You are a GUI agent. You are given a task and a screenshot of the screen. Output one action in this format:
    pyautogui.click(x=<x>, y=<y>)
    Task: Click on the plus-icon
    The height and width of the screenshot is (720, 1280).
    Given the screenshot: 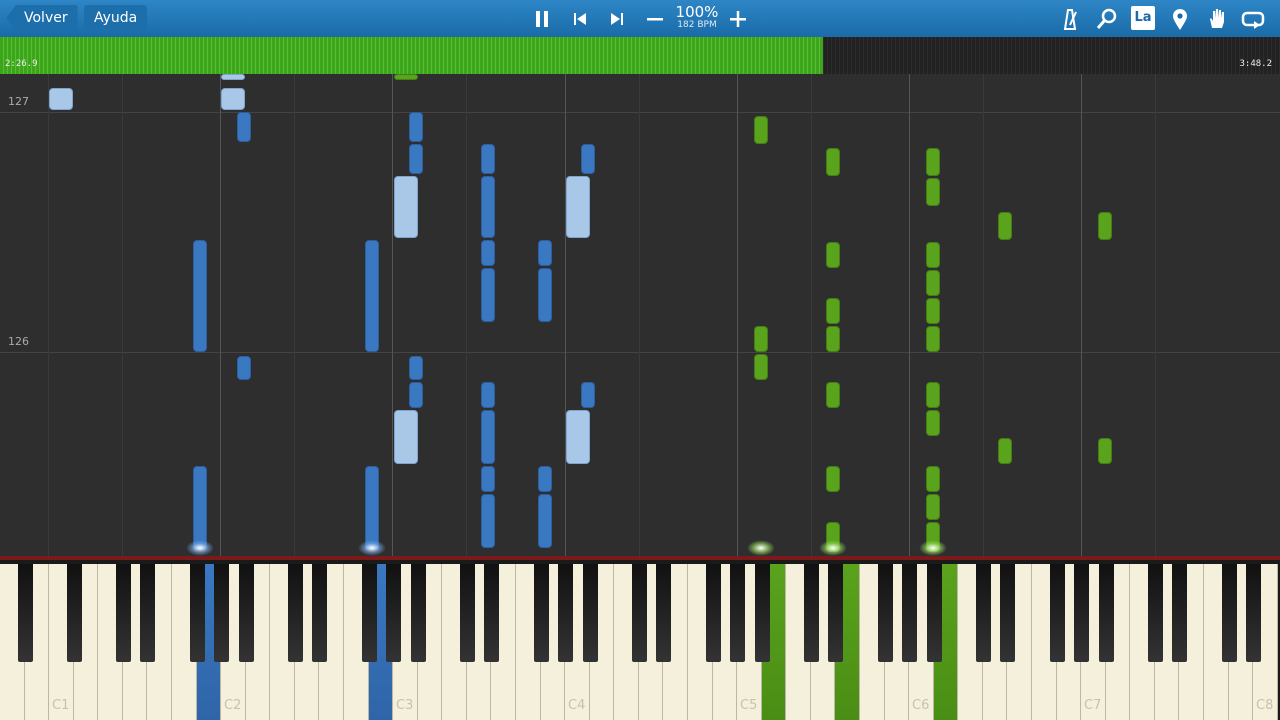 What is the action you would take?
    pyautogui.click(x=738, y=19)
    